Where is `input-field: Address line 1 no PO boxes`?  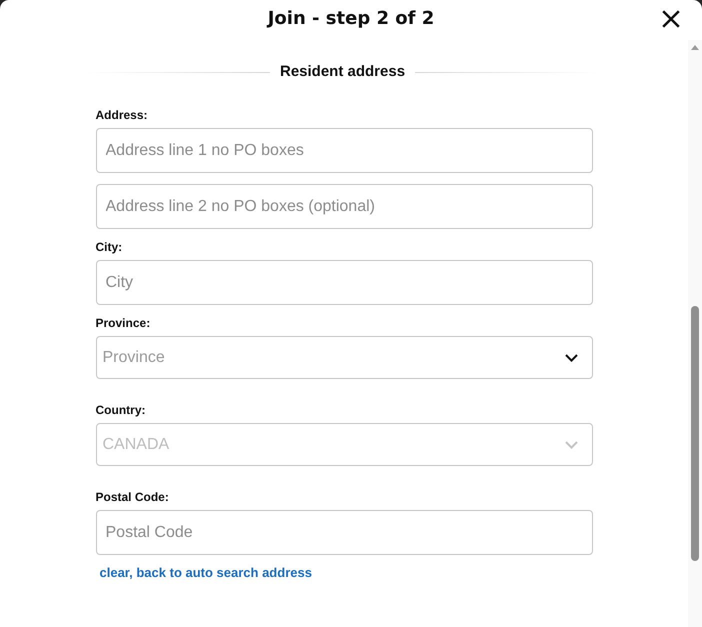 input-field: Address line 1 no PO boxes is located at coordinates (344, 150).